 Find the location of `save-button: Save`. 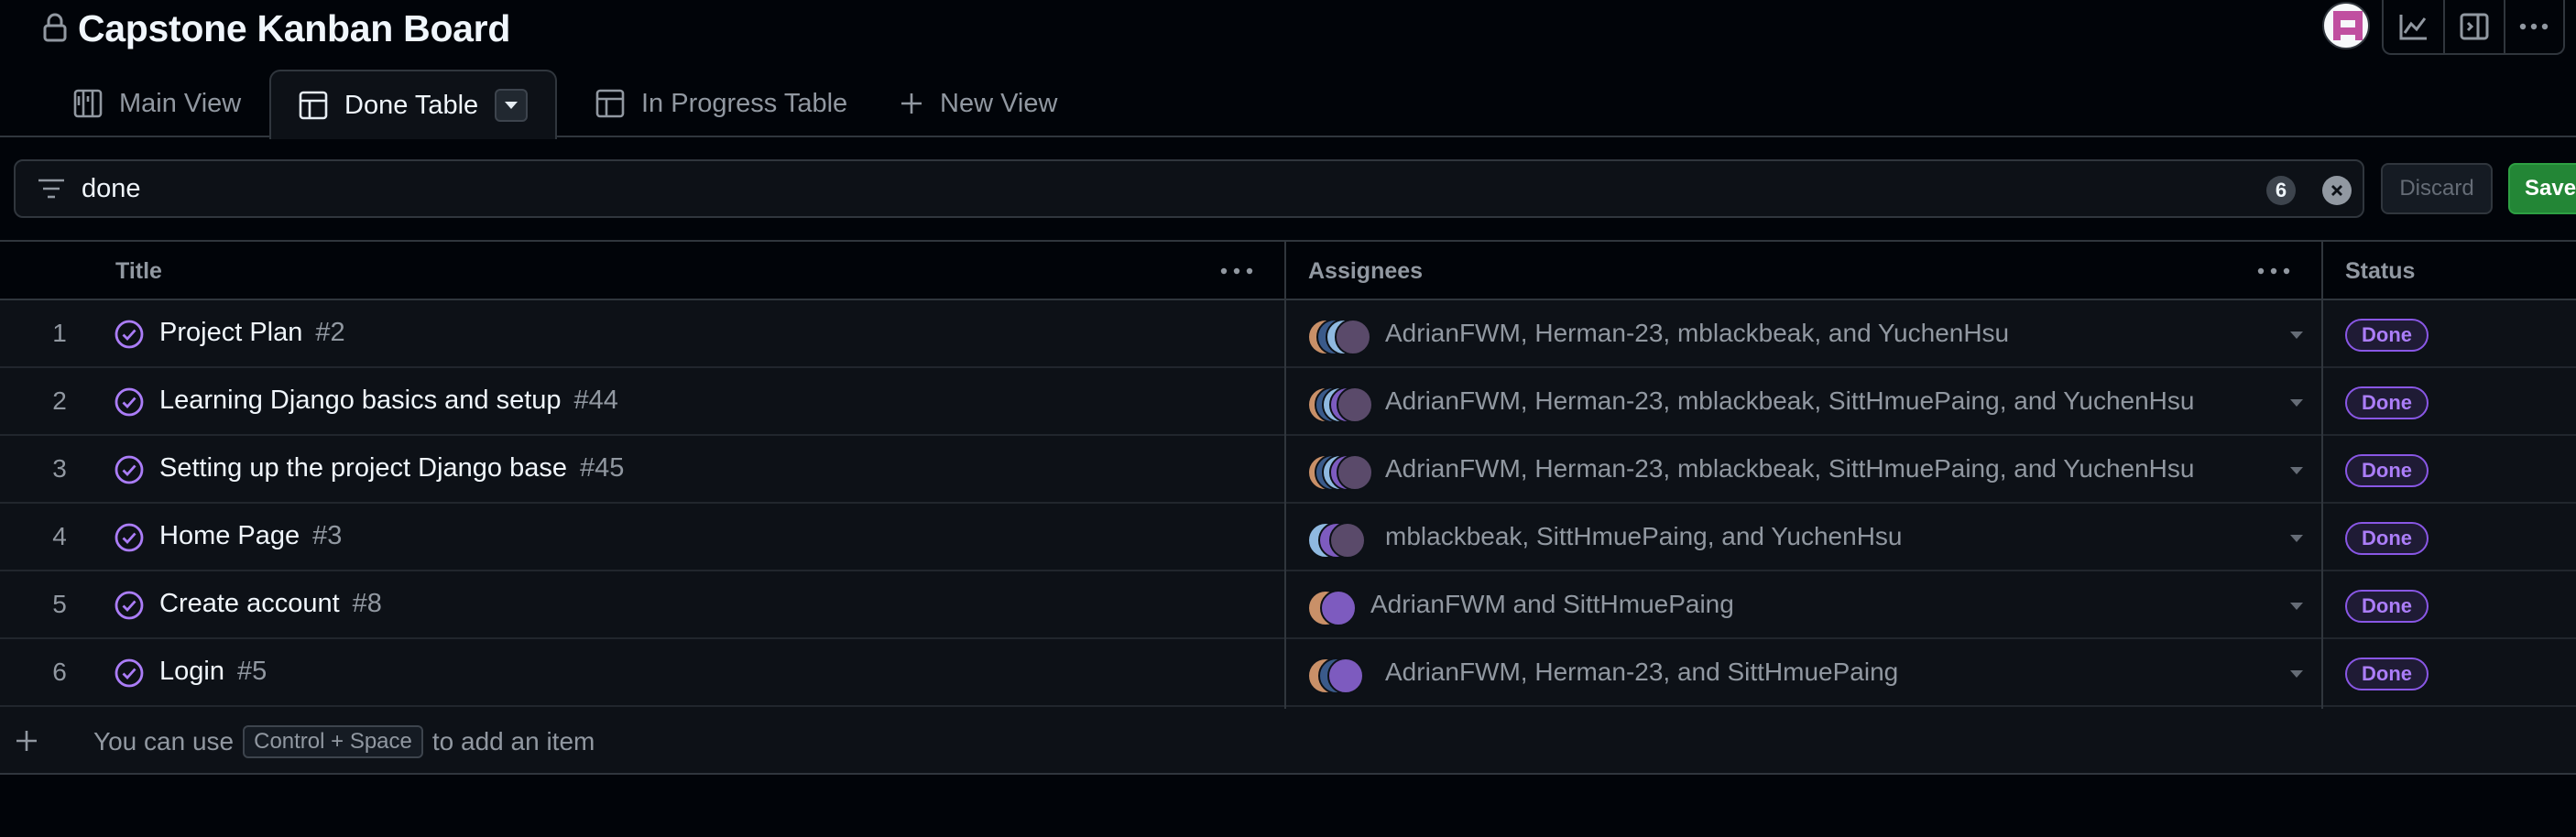

save-button: Save is located at coordinates (2542, 188).